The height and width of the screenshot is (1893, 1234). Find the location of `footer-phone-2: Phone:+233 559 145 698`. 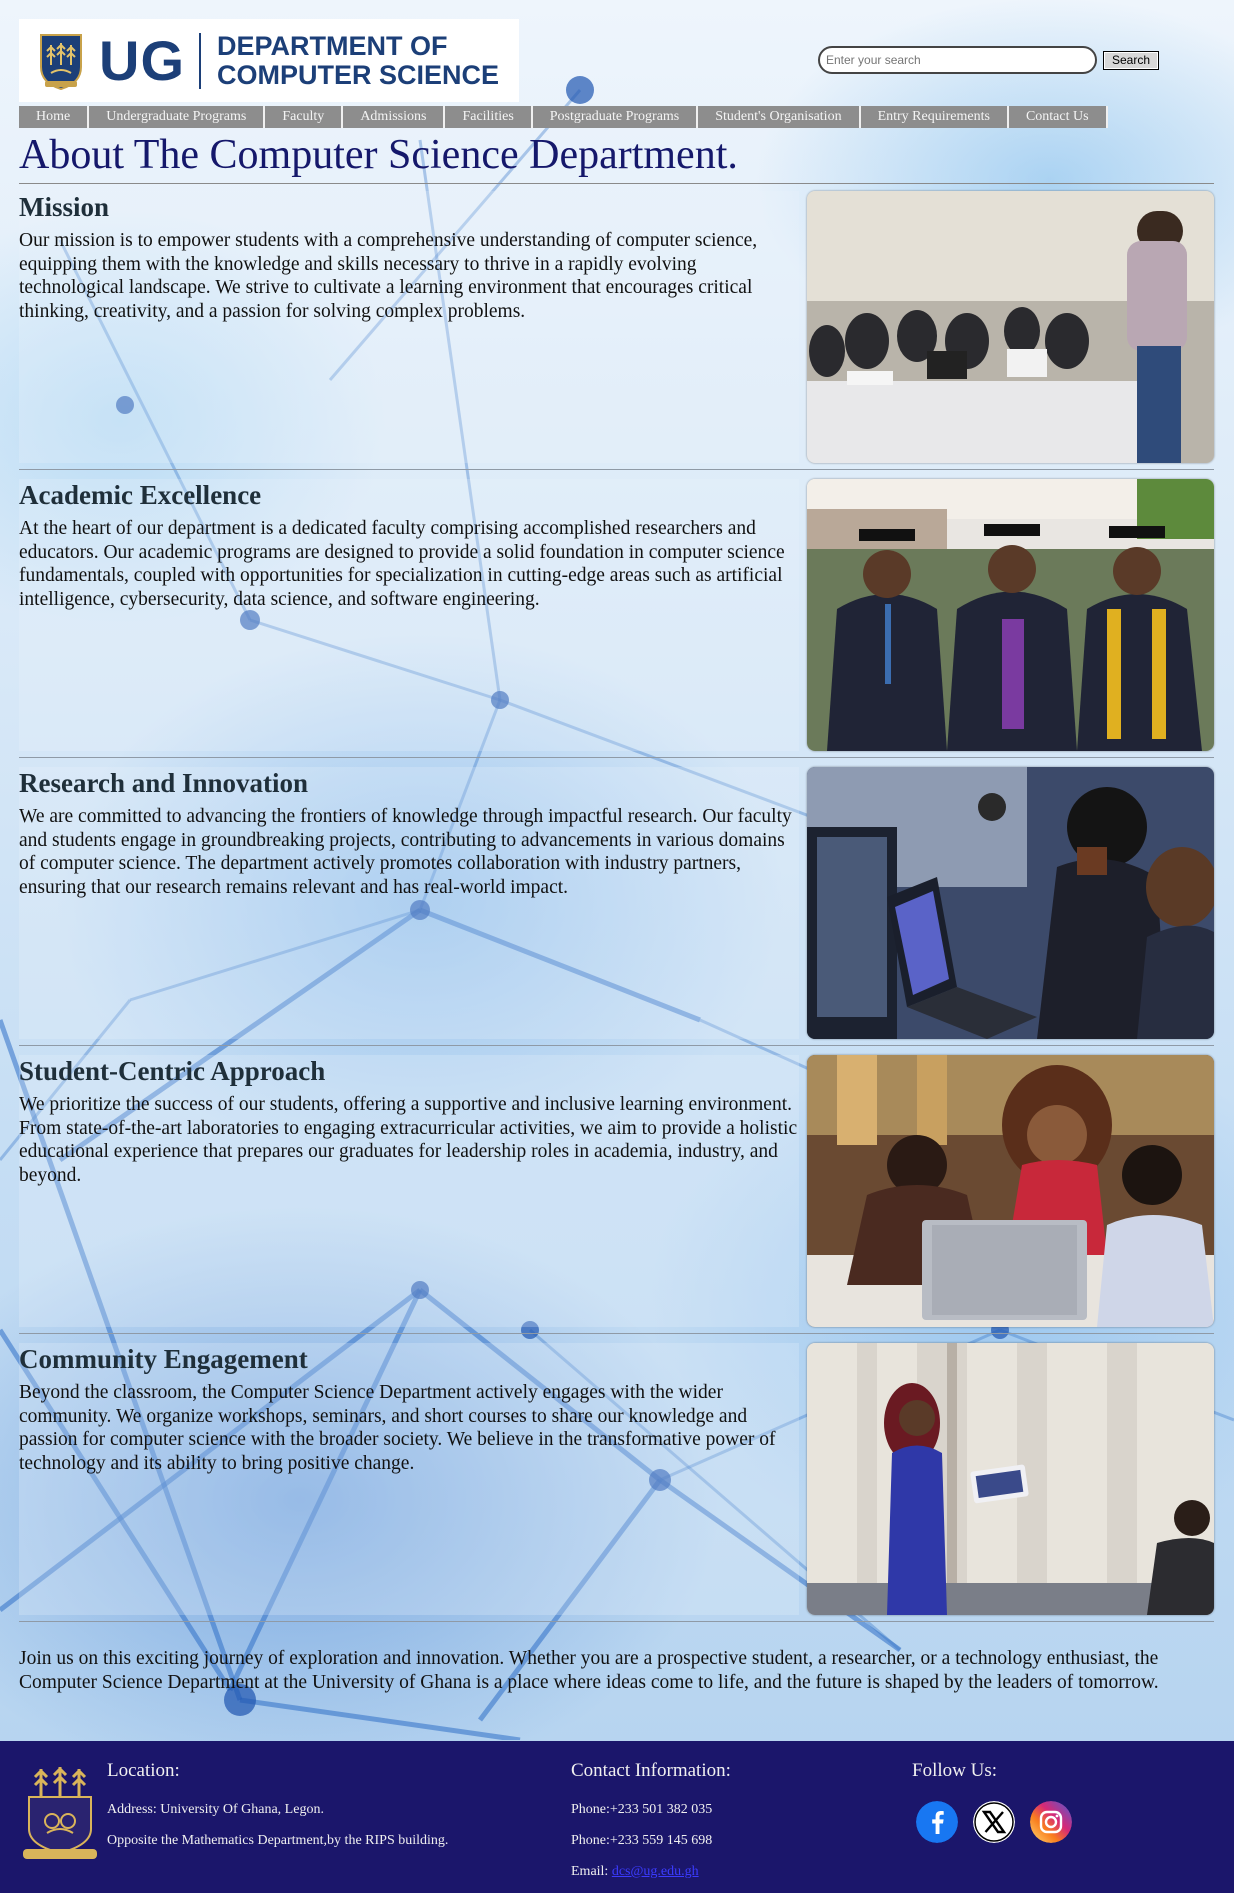

footer-phone-2: Phone:+233 559 145 698 is located at coordinates (642, 1840).